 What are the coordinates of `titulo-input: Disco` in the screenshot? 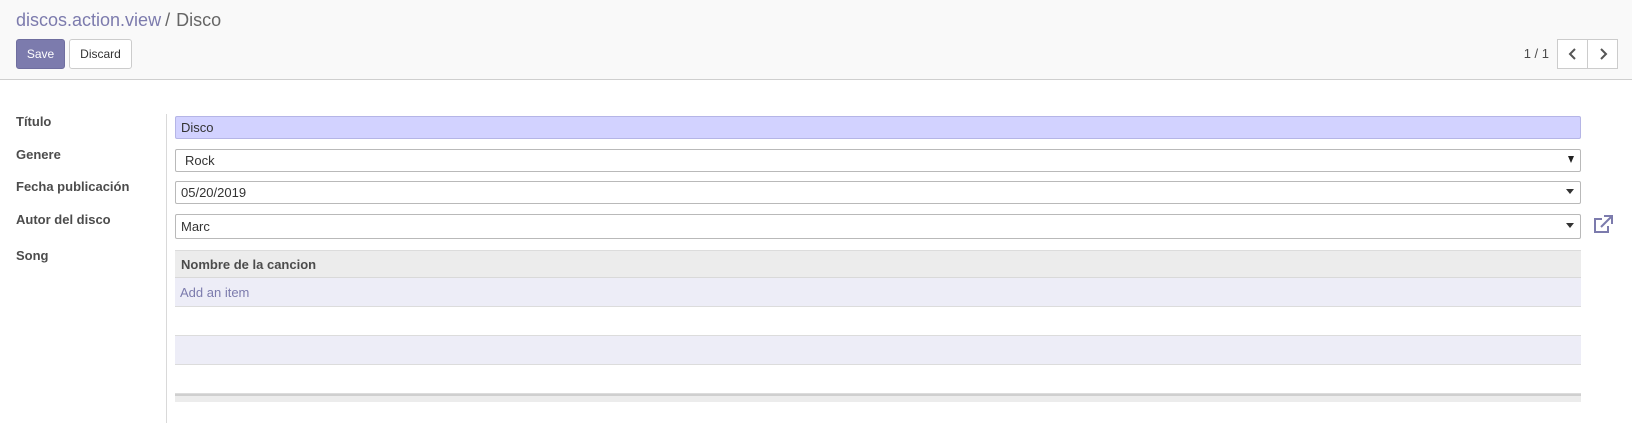 It's located at (878, 127).